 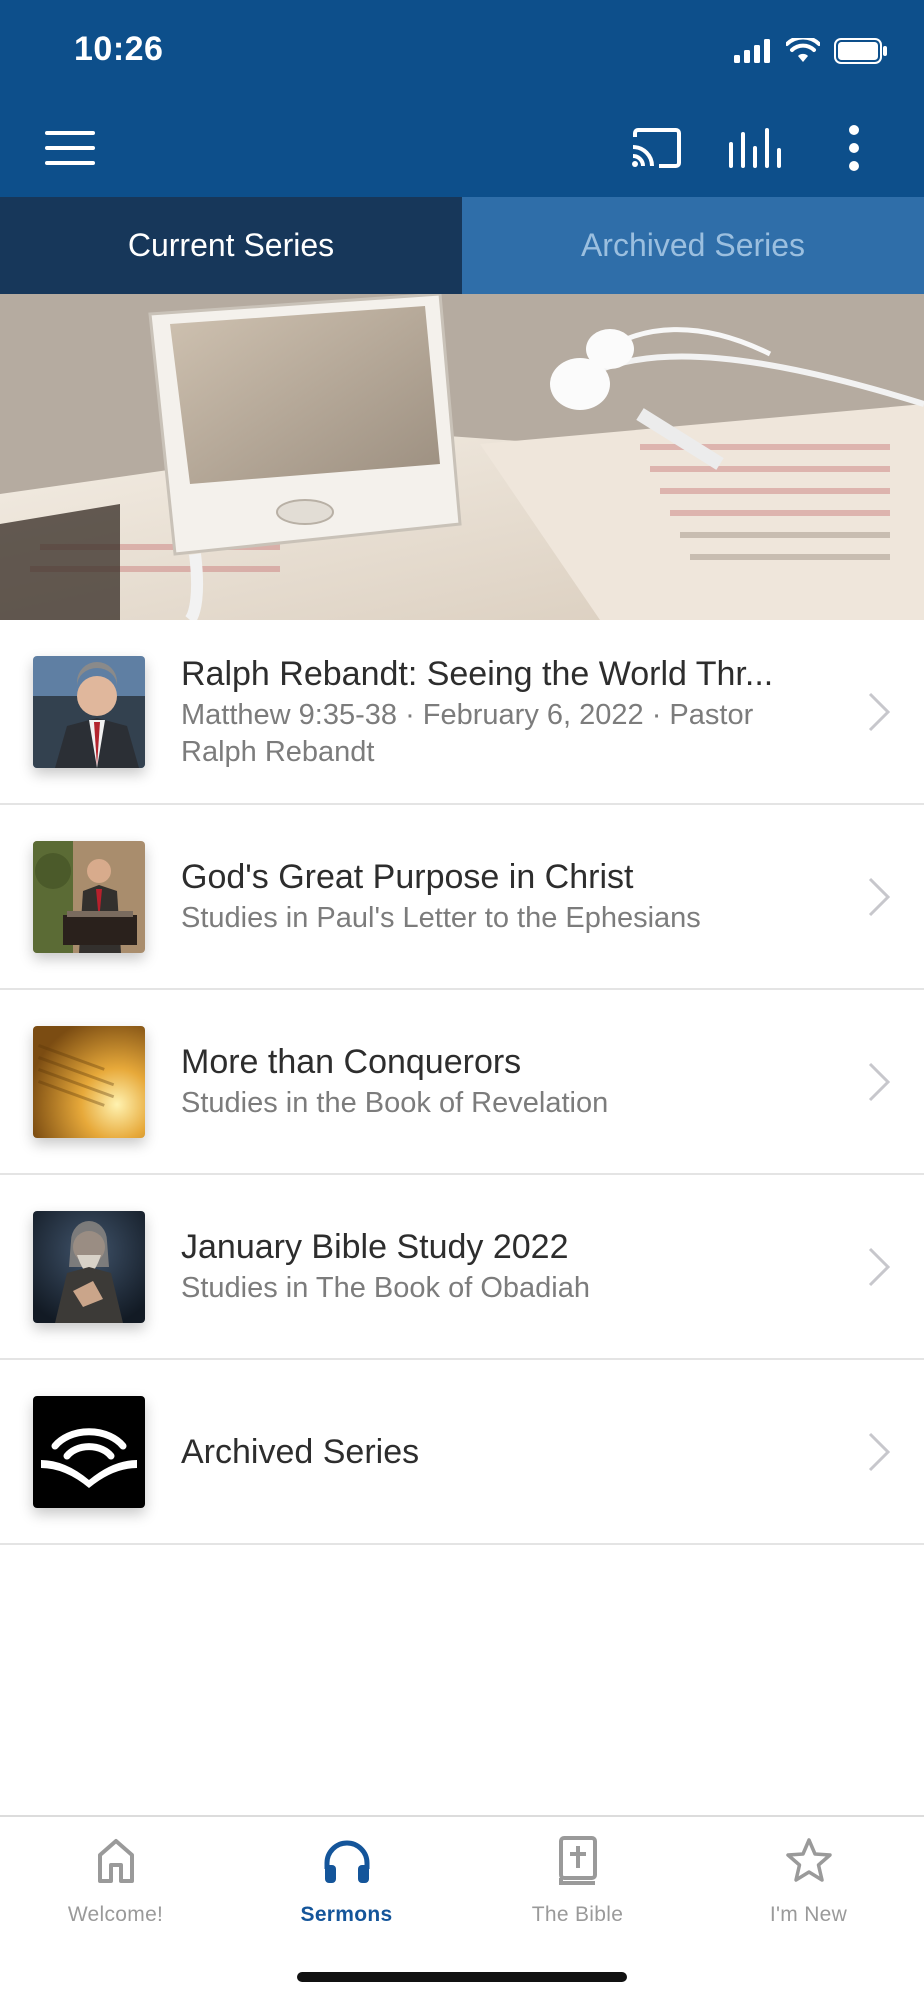 I want to click on app-header: 10:26, so click(x=462, y=98).